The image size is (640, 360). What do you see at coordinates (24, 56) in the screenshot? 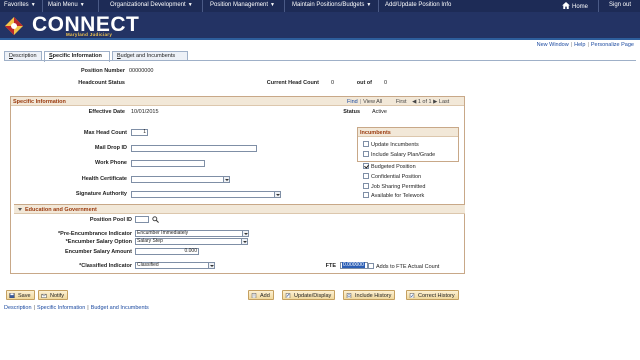
I see `tab-label: escription` at bounding box center [24, 56].